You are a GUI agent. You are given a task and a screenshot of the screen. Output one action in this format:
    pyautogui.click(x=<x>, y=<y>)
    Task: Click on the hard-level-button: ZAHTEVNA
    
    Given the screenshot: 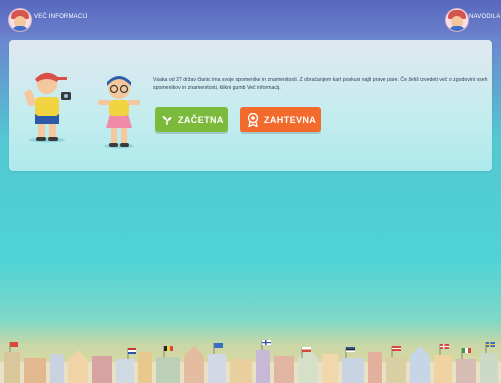 What is the action you would take?
    pyautogui.click(x=280, y=119)
    